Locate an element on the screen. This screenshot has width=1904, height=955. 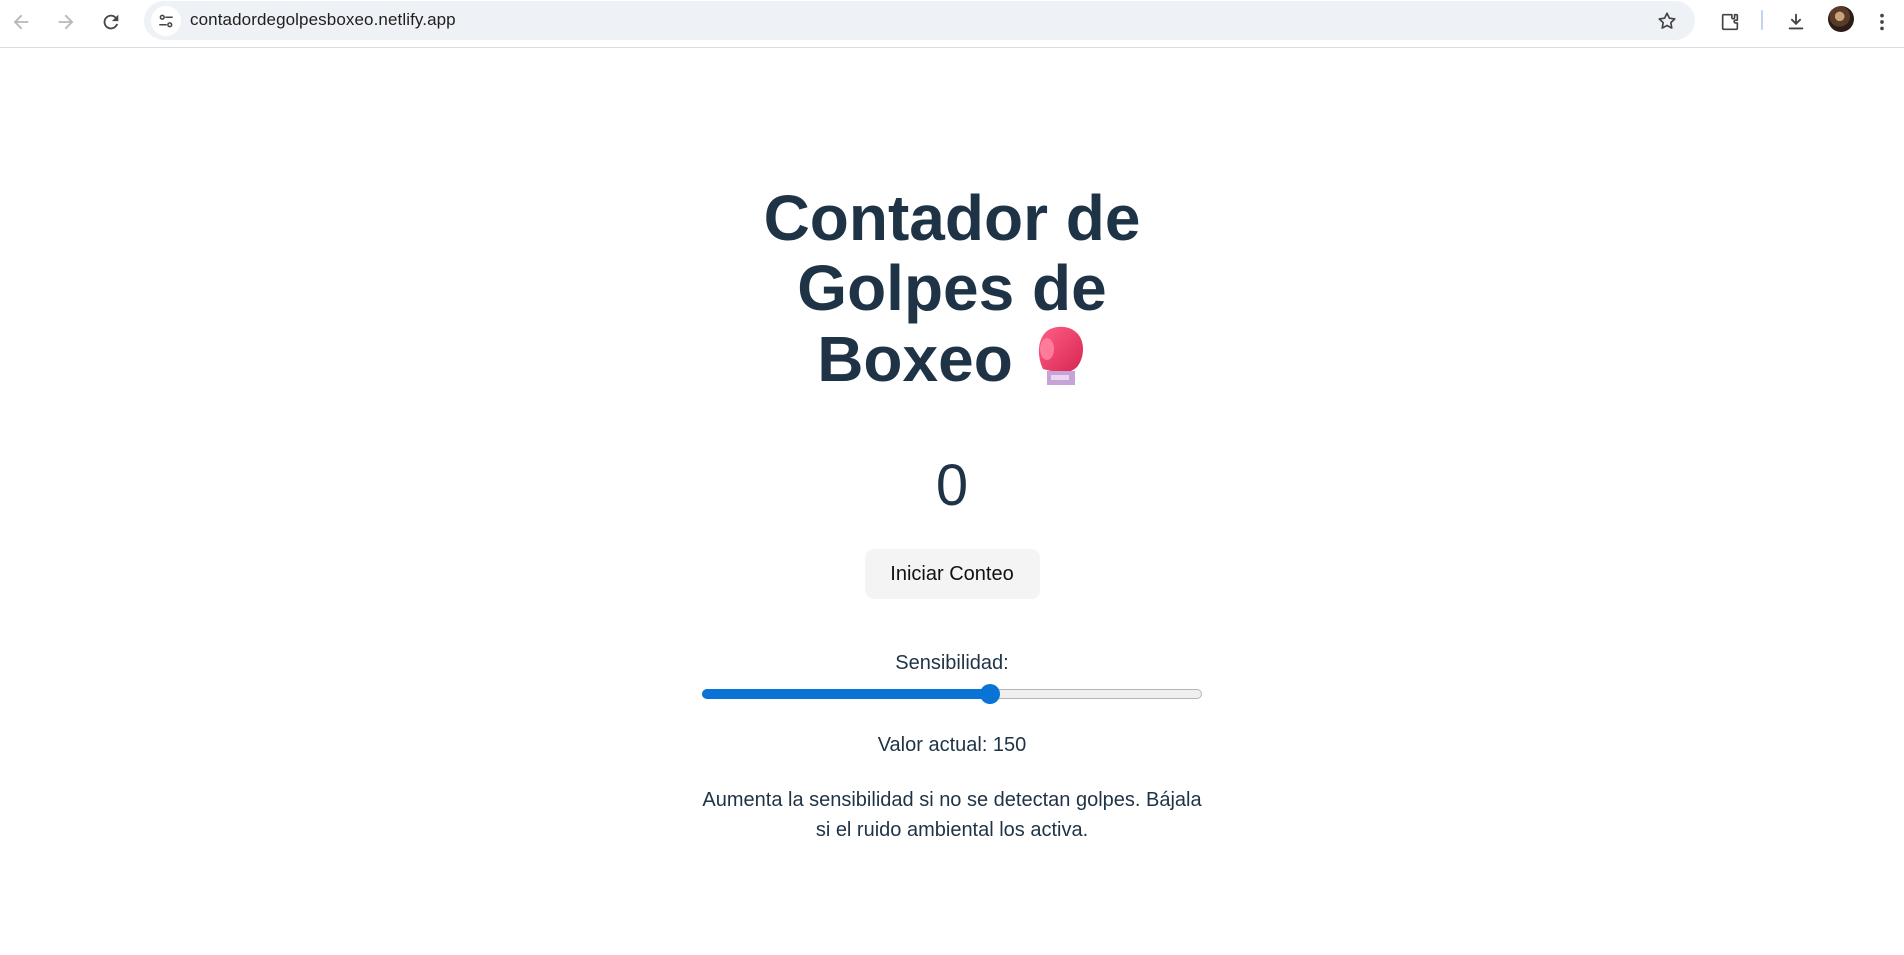
boxing-glove-icon is located at coordinates (1060, 361).